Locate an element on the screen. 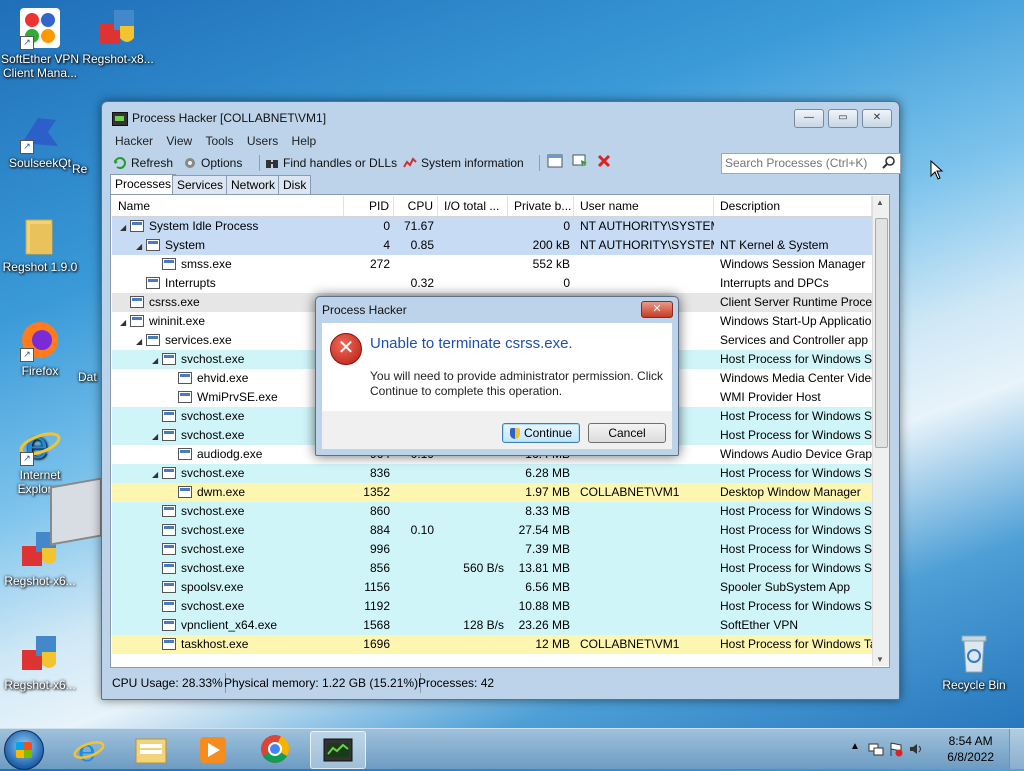 This screenshot has height=771, width=1024. column-header-user-name: User name is located at coordinates (644, 206).